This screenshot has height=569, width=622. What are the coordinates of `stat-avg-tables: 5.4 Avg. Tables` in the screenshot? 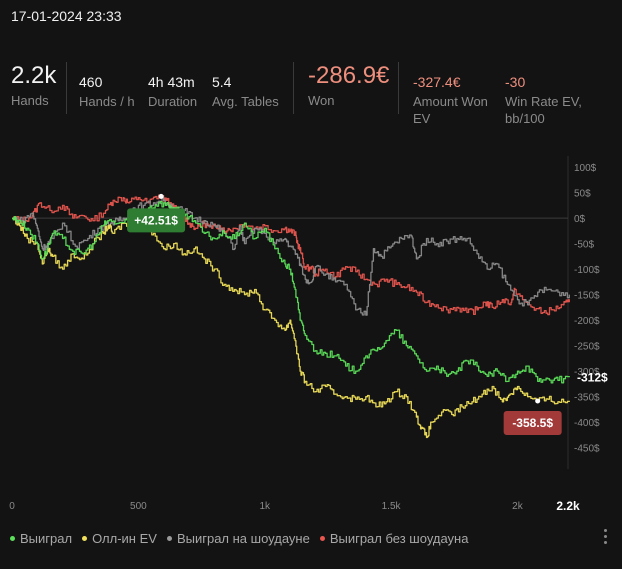 It's located at (245, 86).